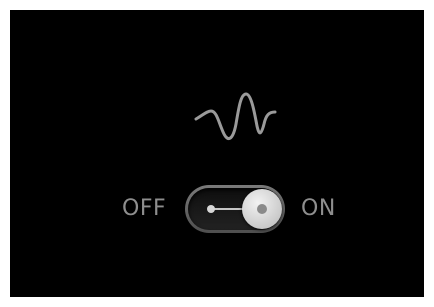  I want to click on toggle-knob, so click(262, 209).